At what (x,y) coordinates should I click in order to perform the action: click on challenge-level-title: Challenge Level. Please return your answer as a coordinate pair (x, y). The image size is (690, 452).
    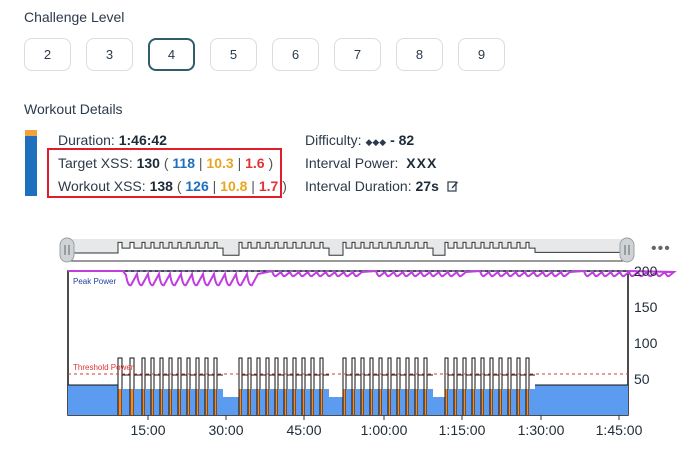
    Looking at the image, I should click on (74, 17).